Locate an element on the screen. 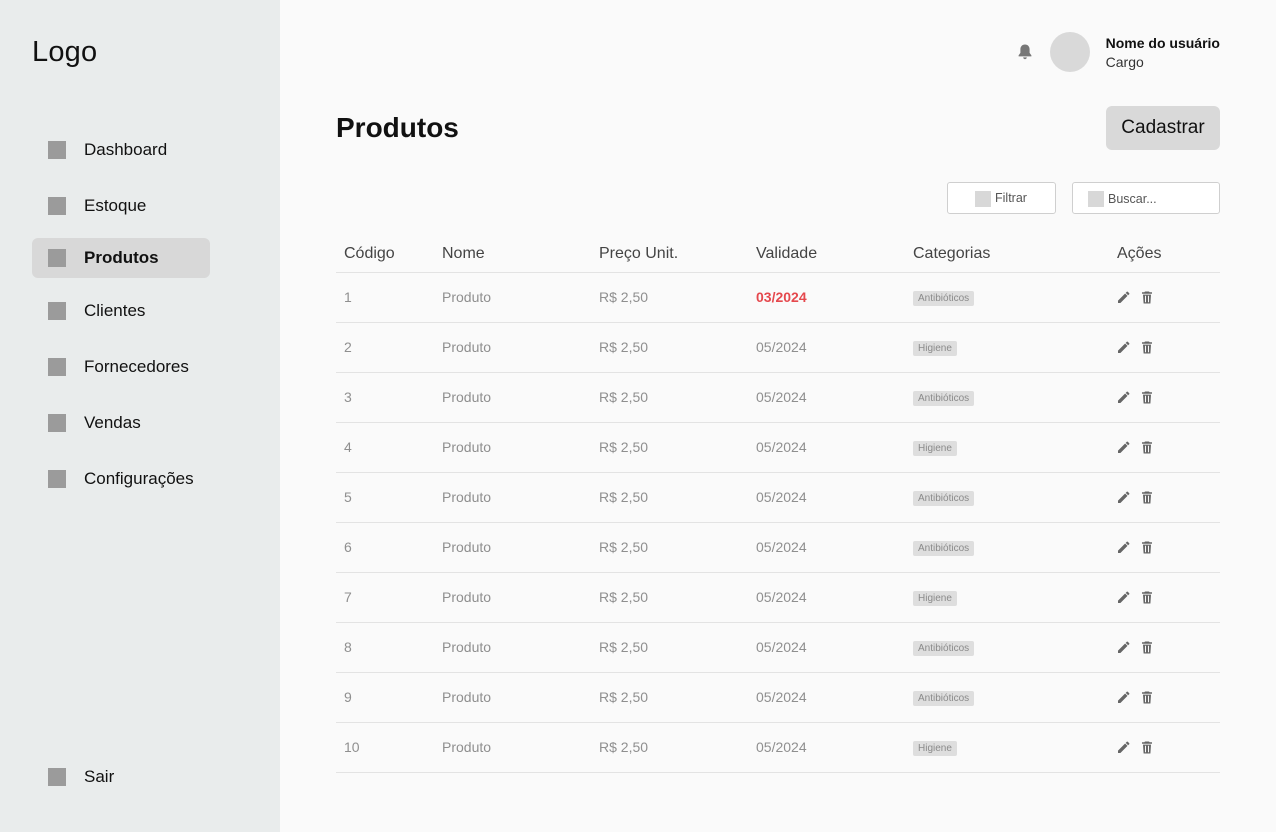 This screenshot has height=832, width=1276. sidebar-item-label: Clientes is located at coordinates (115, 310).